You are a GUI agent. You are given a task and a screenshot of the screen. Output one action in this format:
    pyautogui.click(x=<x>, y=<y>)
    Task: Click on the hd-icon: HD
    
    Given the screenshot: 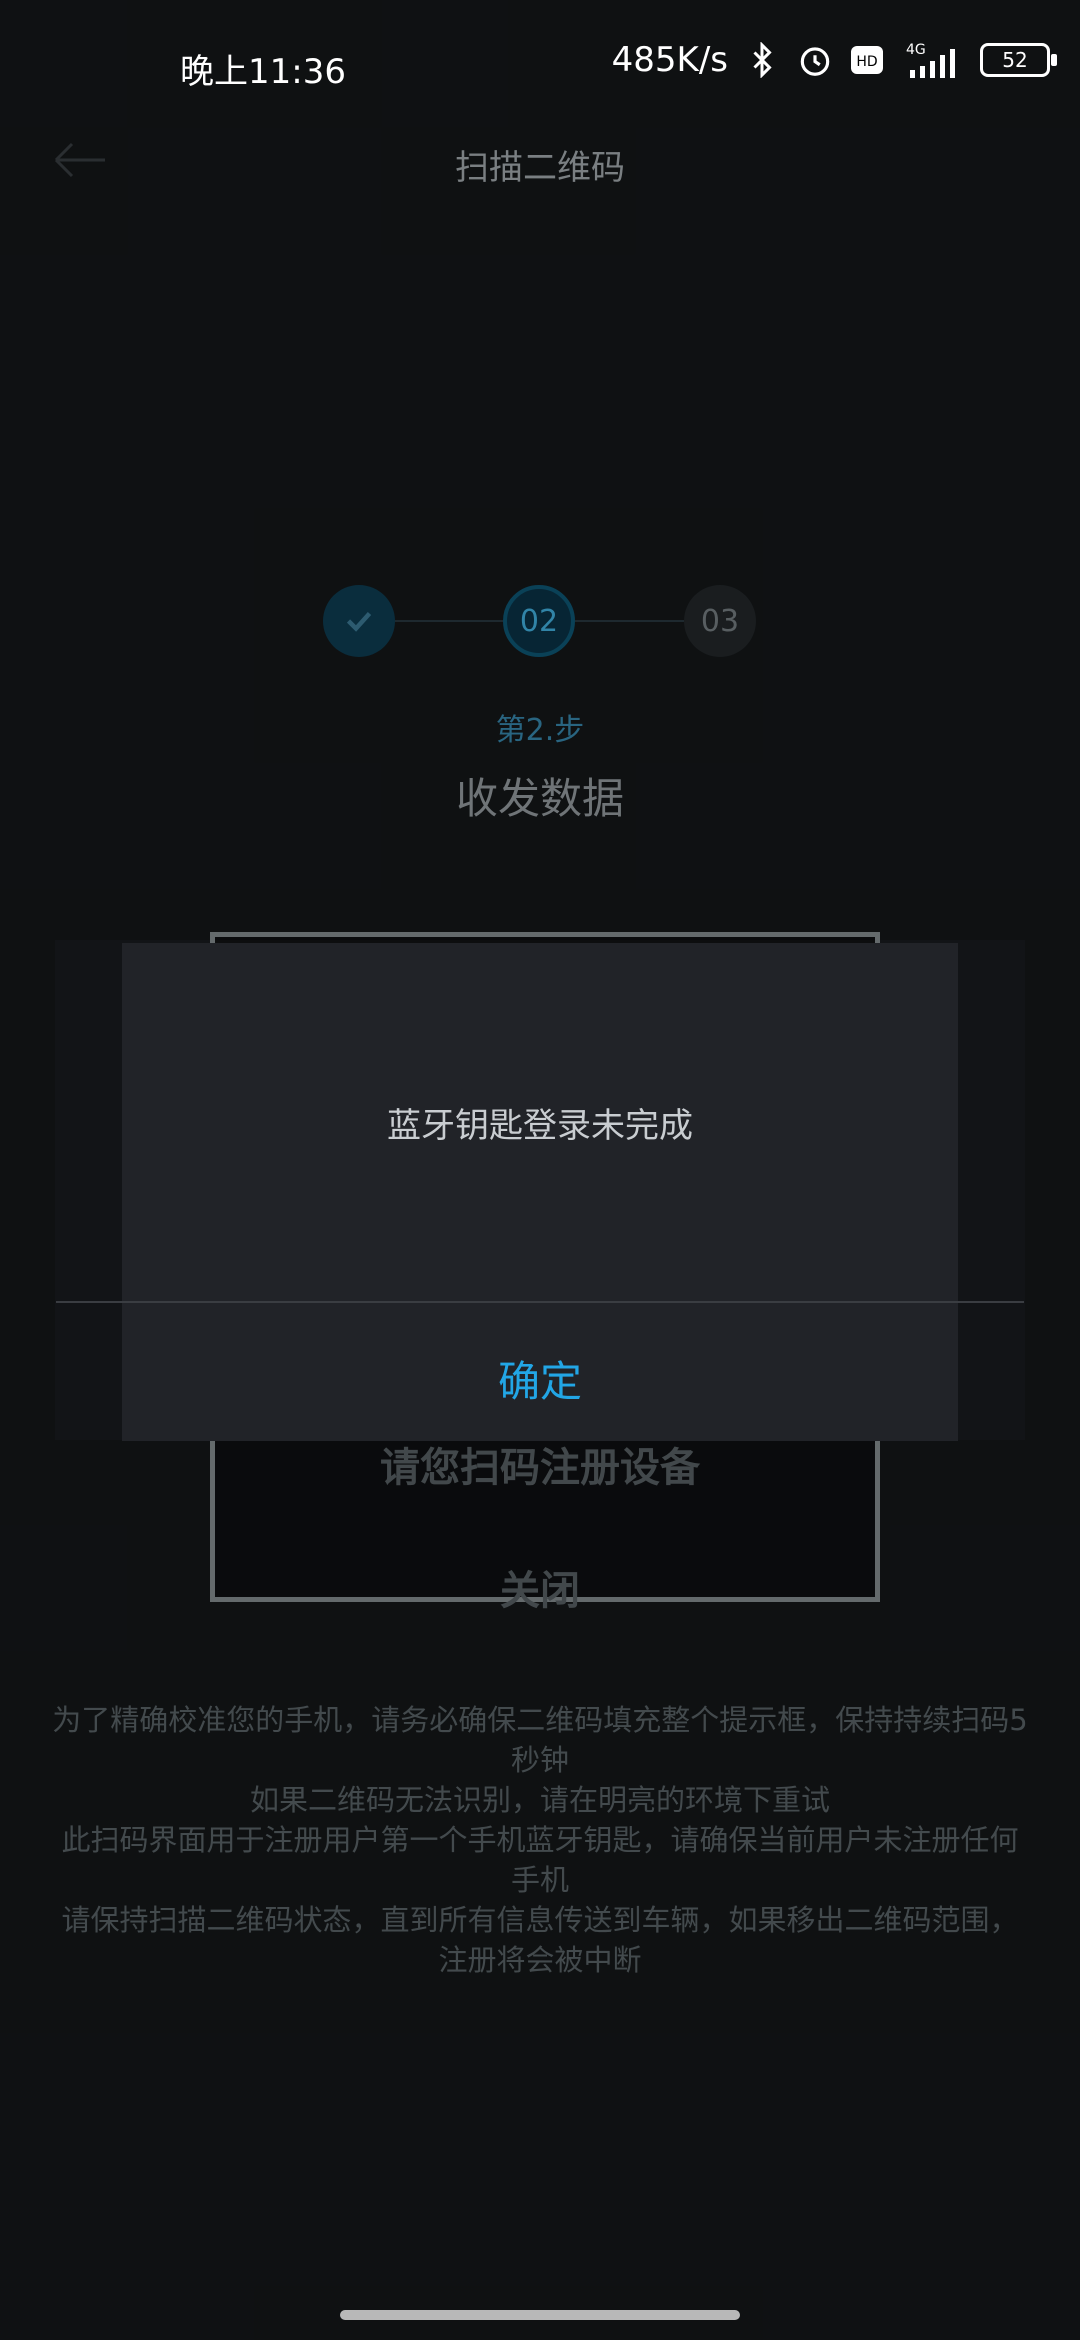 What is the action you would take?
    pyautogui.click(x=867, y=60)
    